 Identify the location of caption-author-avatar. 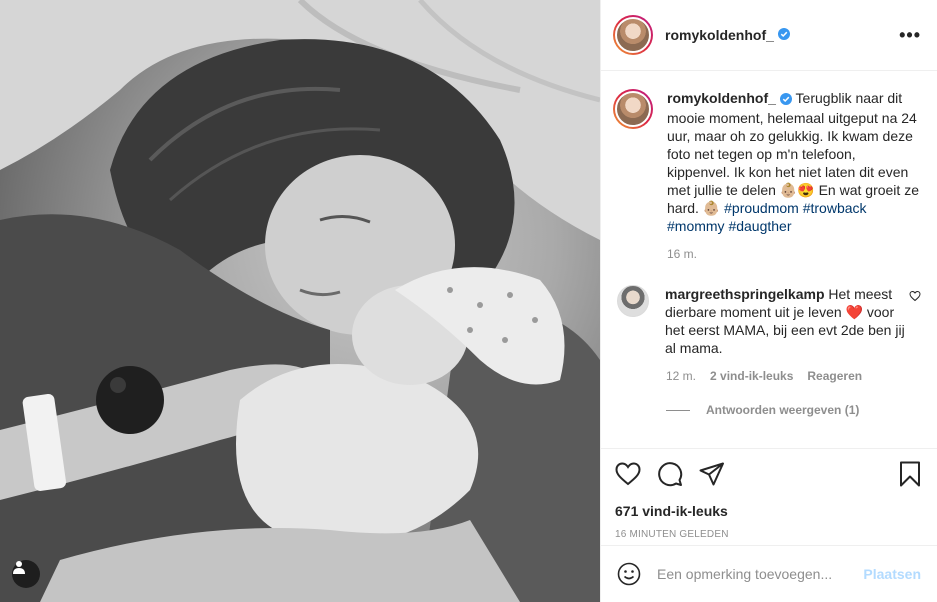
(633, 109).